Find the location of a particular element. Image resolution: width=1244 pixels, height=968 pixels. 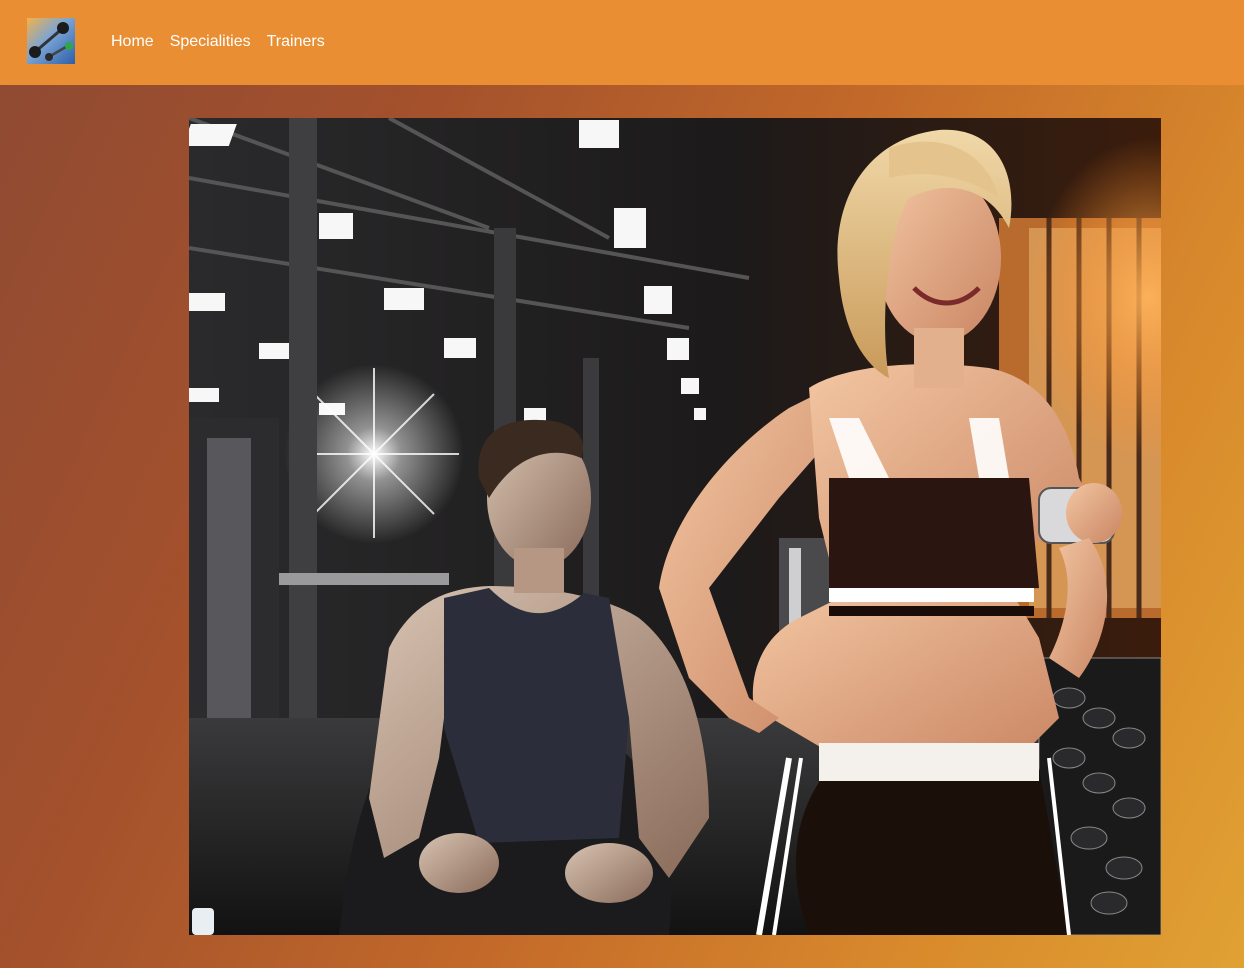

nav-link-home: Home is located at coordinates (132, 42).